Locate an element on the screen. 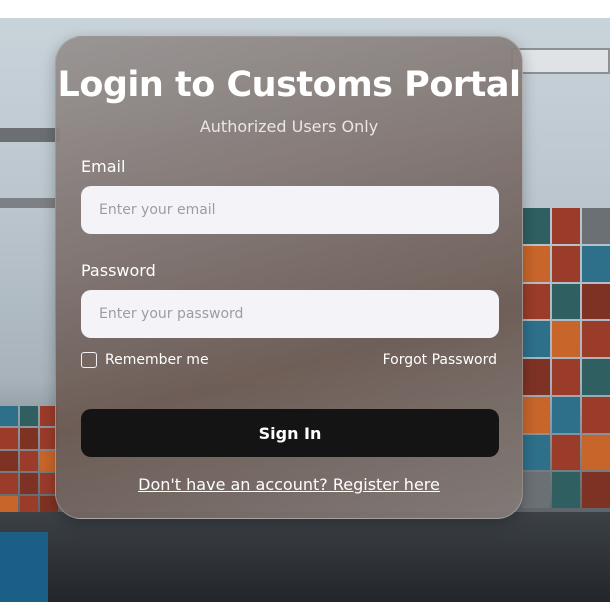 The image size is (610, 602). remember-me-label: Remember me is located at coordinates (157, 360).